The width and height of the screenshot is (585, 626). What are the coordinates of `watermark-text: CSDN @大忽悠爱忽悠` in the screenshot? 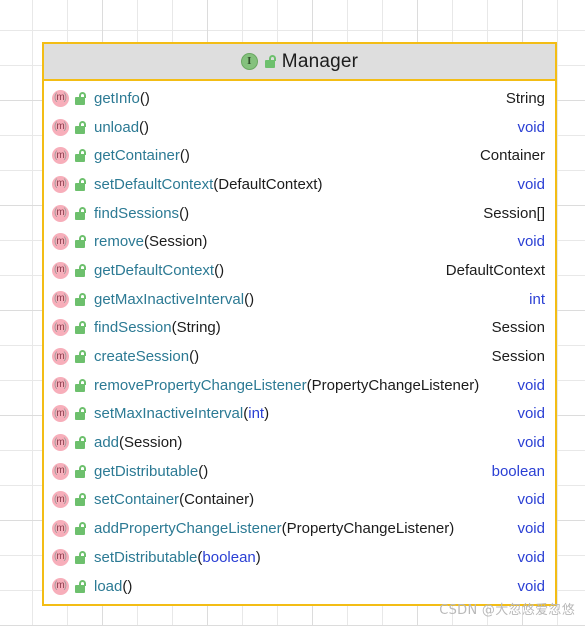 It's located at (507, 610).